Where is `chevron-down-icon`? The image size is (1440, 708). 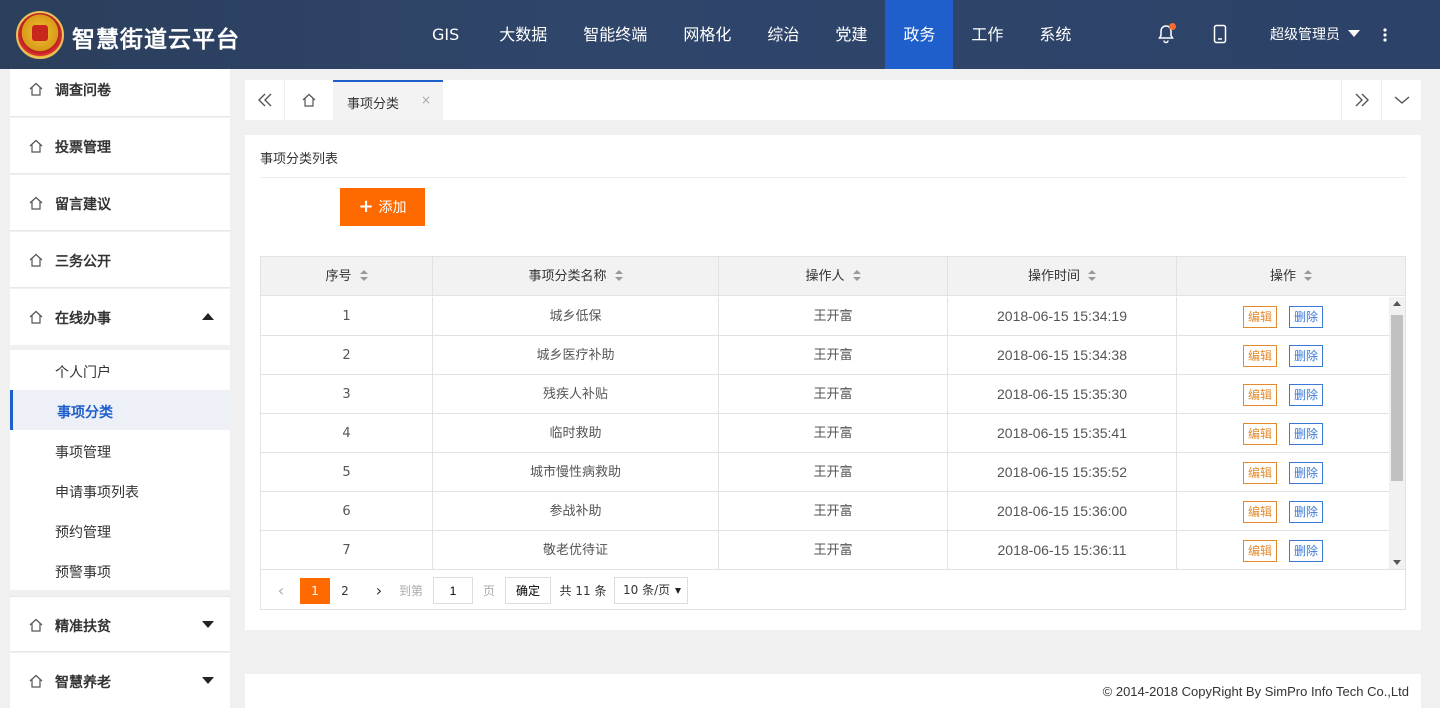
chevron-down-icon is located at coordinates (1402, 100).